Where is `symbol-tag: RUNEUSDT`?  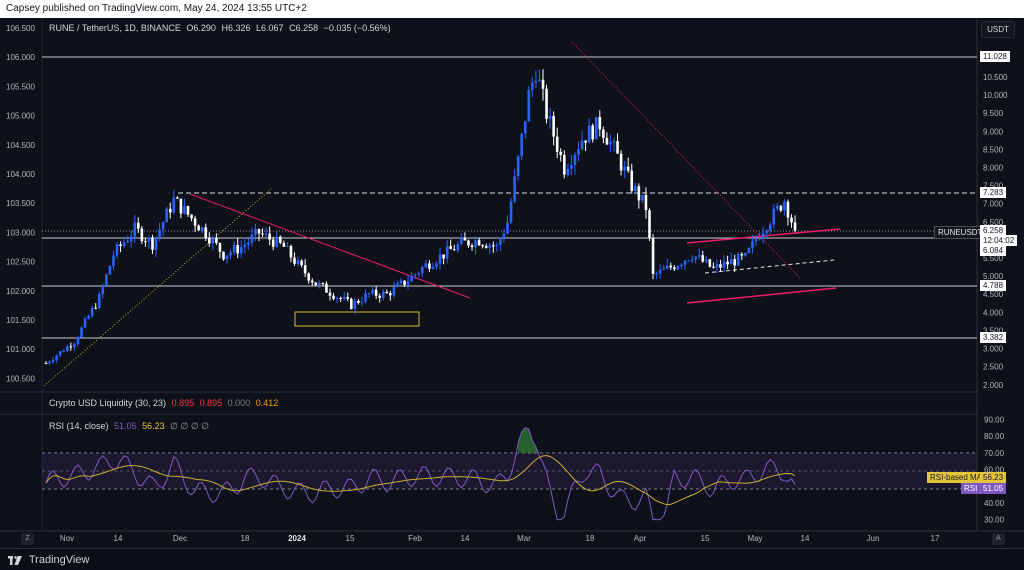 symbol-tag: RUNEUSDT is located at coordinates (960, 232).